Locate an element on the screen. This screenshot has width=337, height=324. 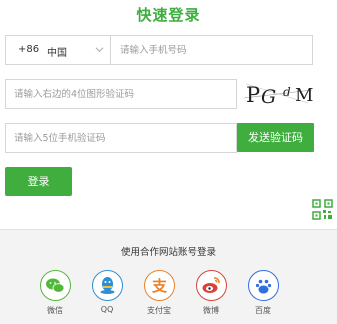
image-code-input is located at coordinates (121, 94).